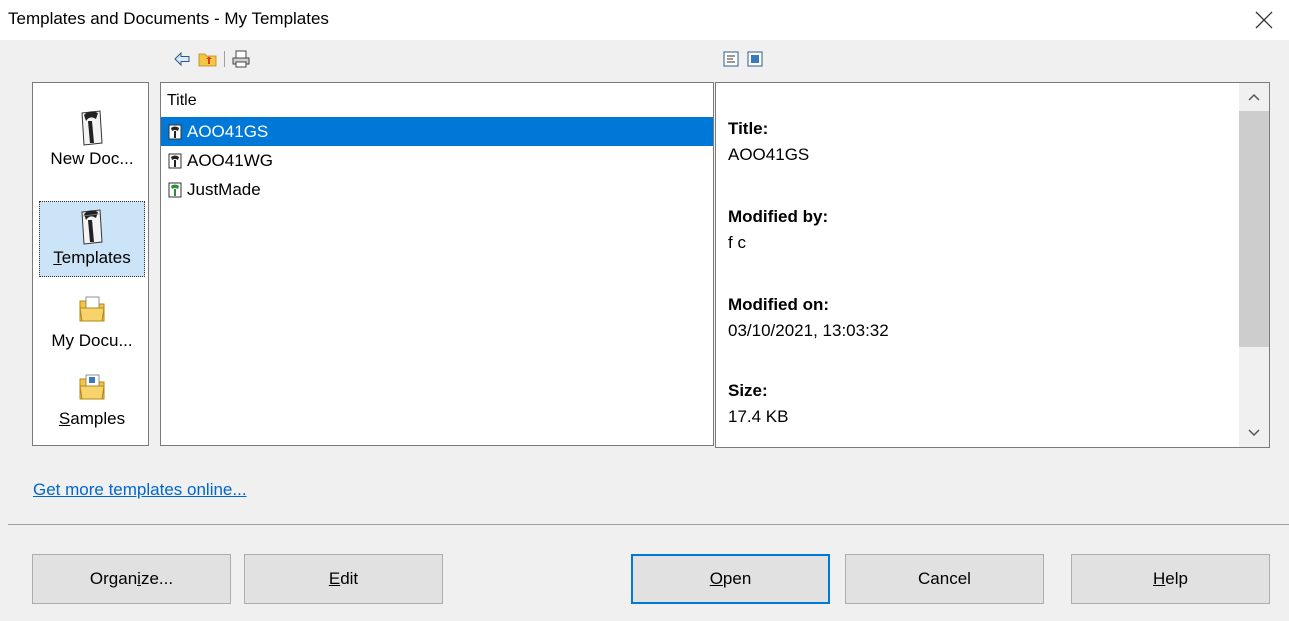  I want to click on print-icon, so click(241, 59).